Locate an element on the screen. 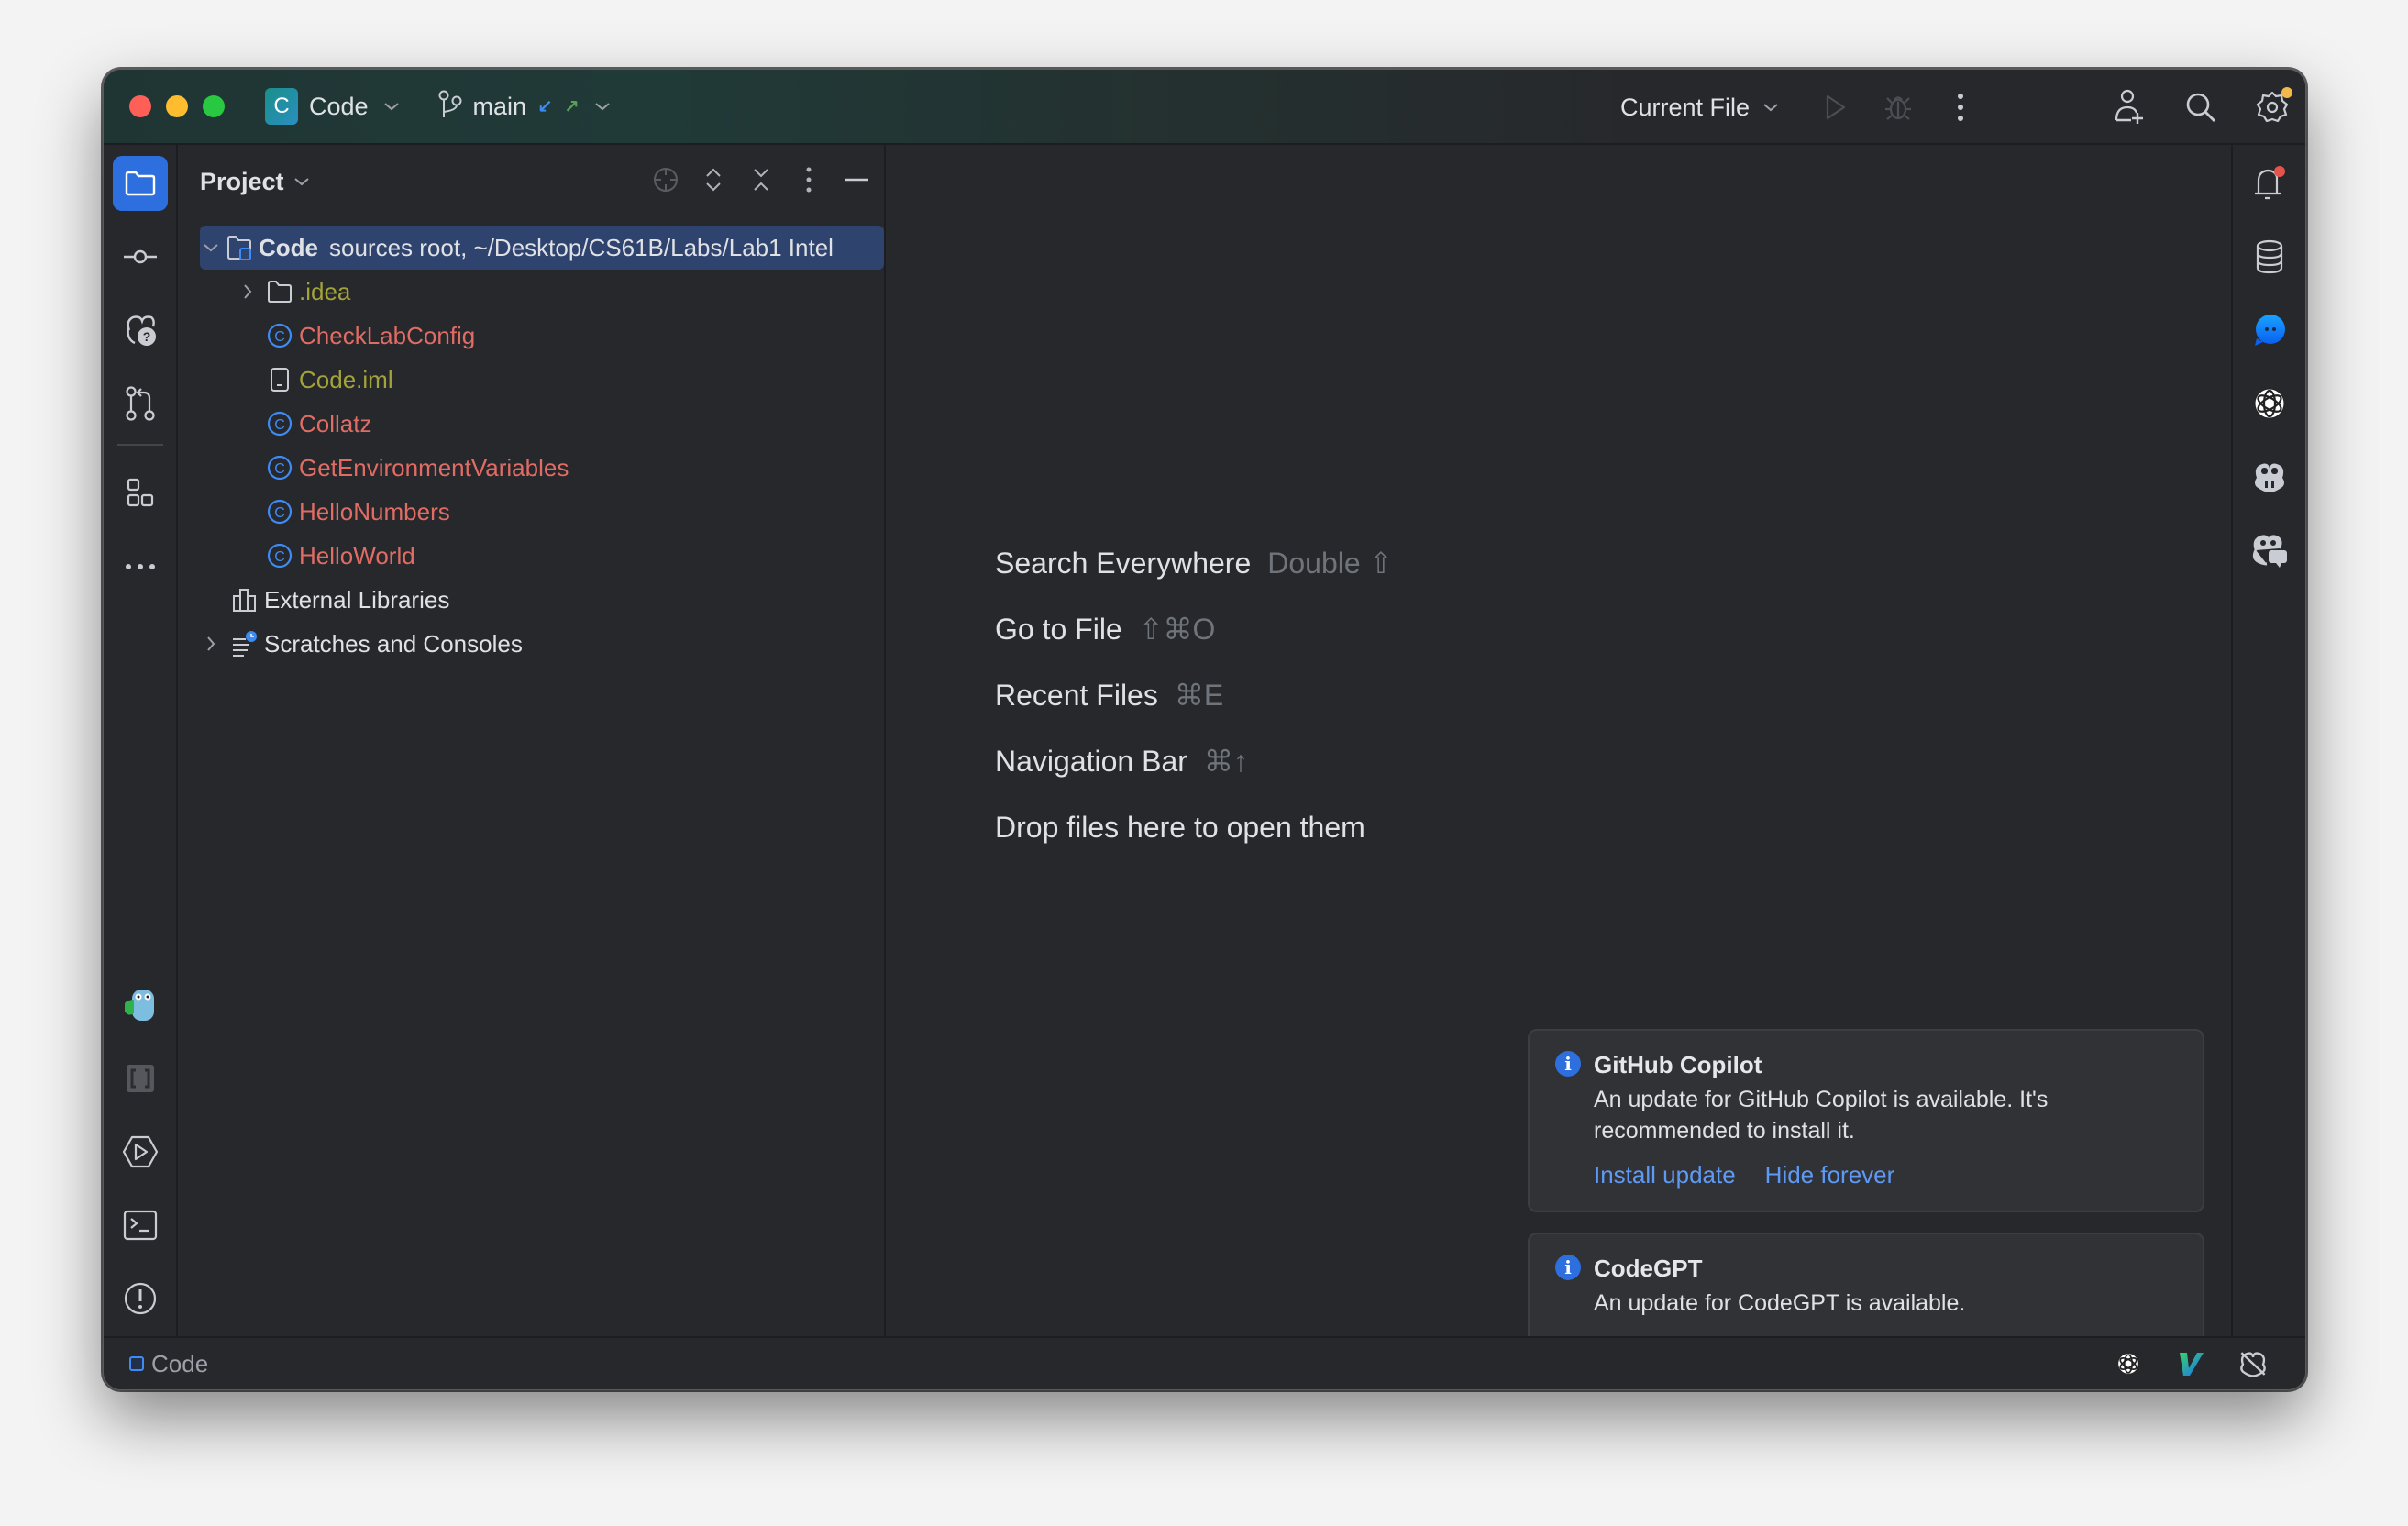 The width and height of the screenshot is (2408, 1526). copilot-chat-tool-button is located at coordinates (2269, 551).